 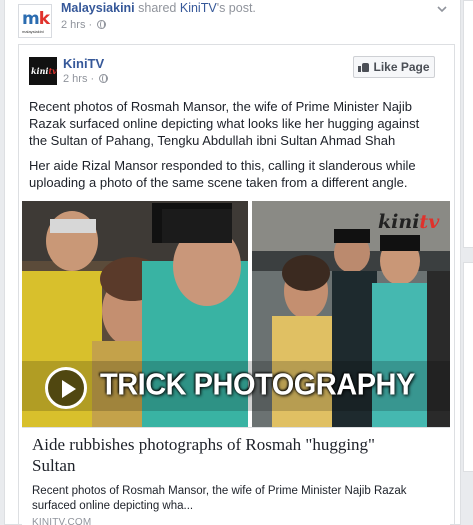 What do you see at coordinates (257, 385) in the screenshot?
I see `video-overlay-title: TRICK PHOTOGRAPHY` at bounding box center [257, 385].